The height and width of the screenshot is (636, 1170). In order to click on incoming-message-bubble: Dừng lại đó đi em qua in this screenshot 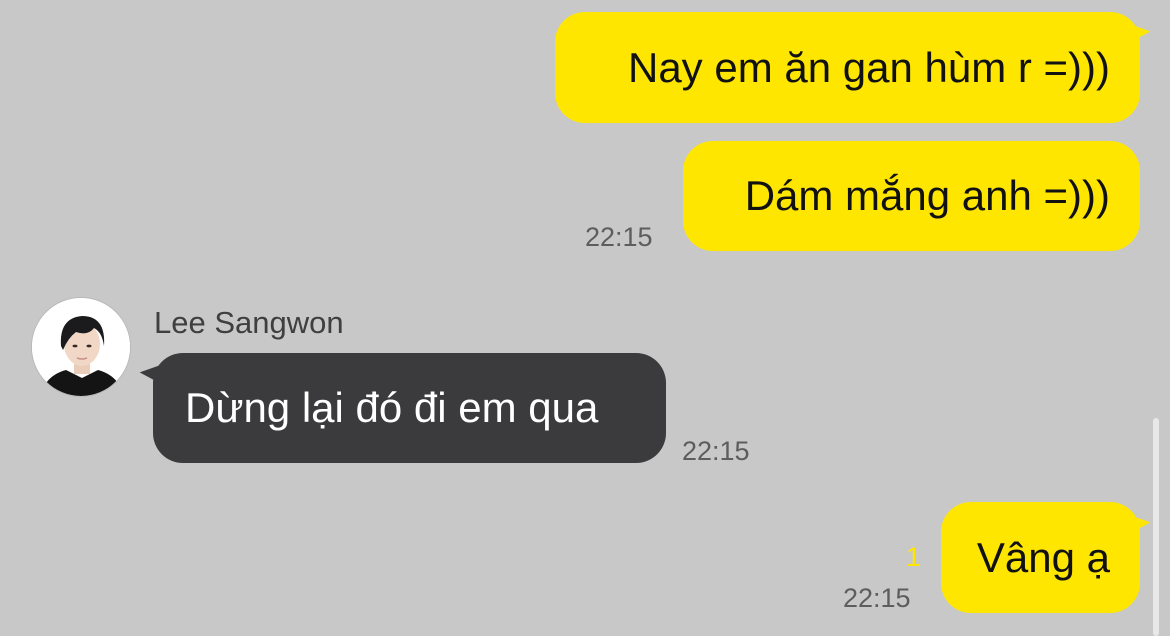, I will do `click(409, 408)`.